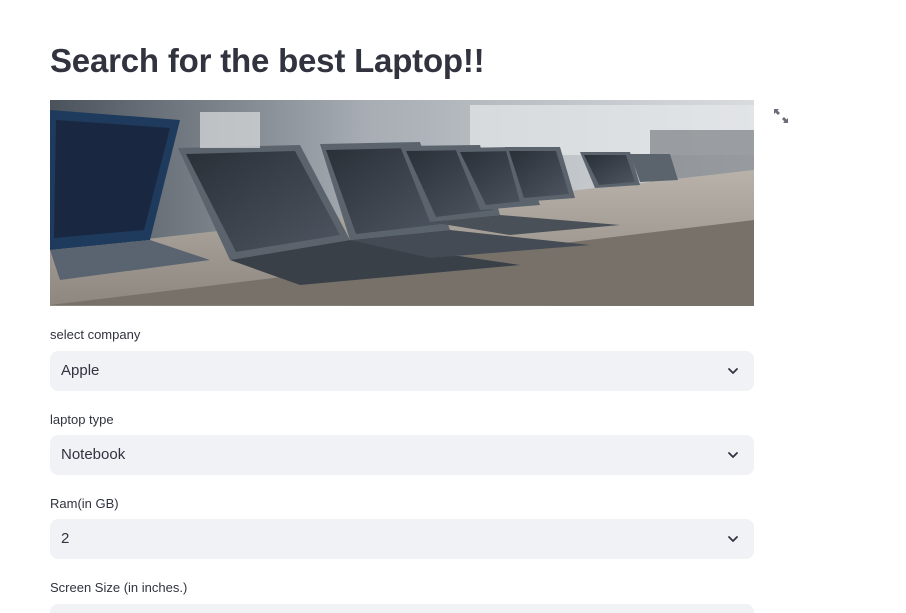 This screenshot has height=613, width=906. What do you see at coordinates (82, 419) in the screenshot?
I see `laptop-type-label: laptop type` at bounding box center [82, 419].